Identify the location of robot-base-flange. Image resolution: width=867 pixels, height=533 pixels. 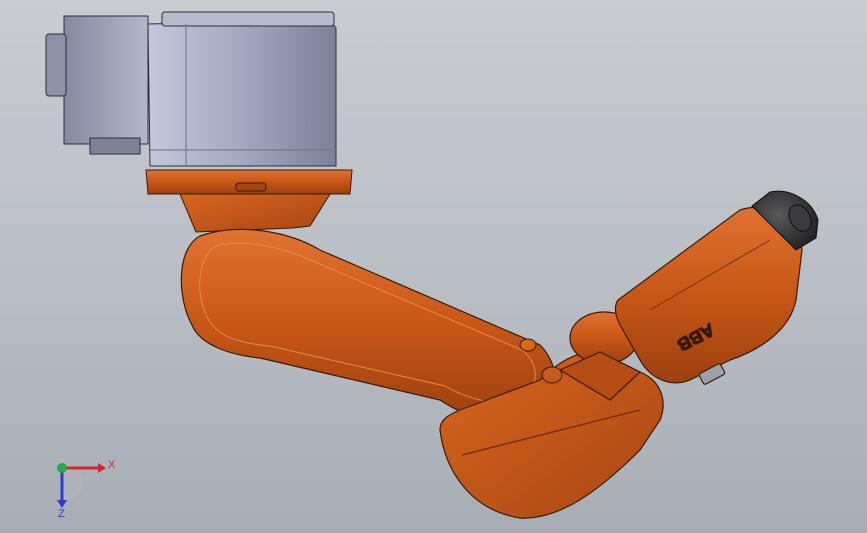
(249, 201).